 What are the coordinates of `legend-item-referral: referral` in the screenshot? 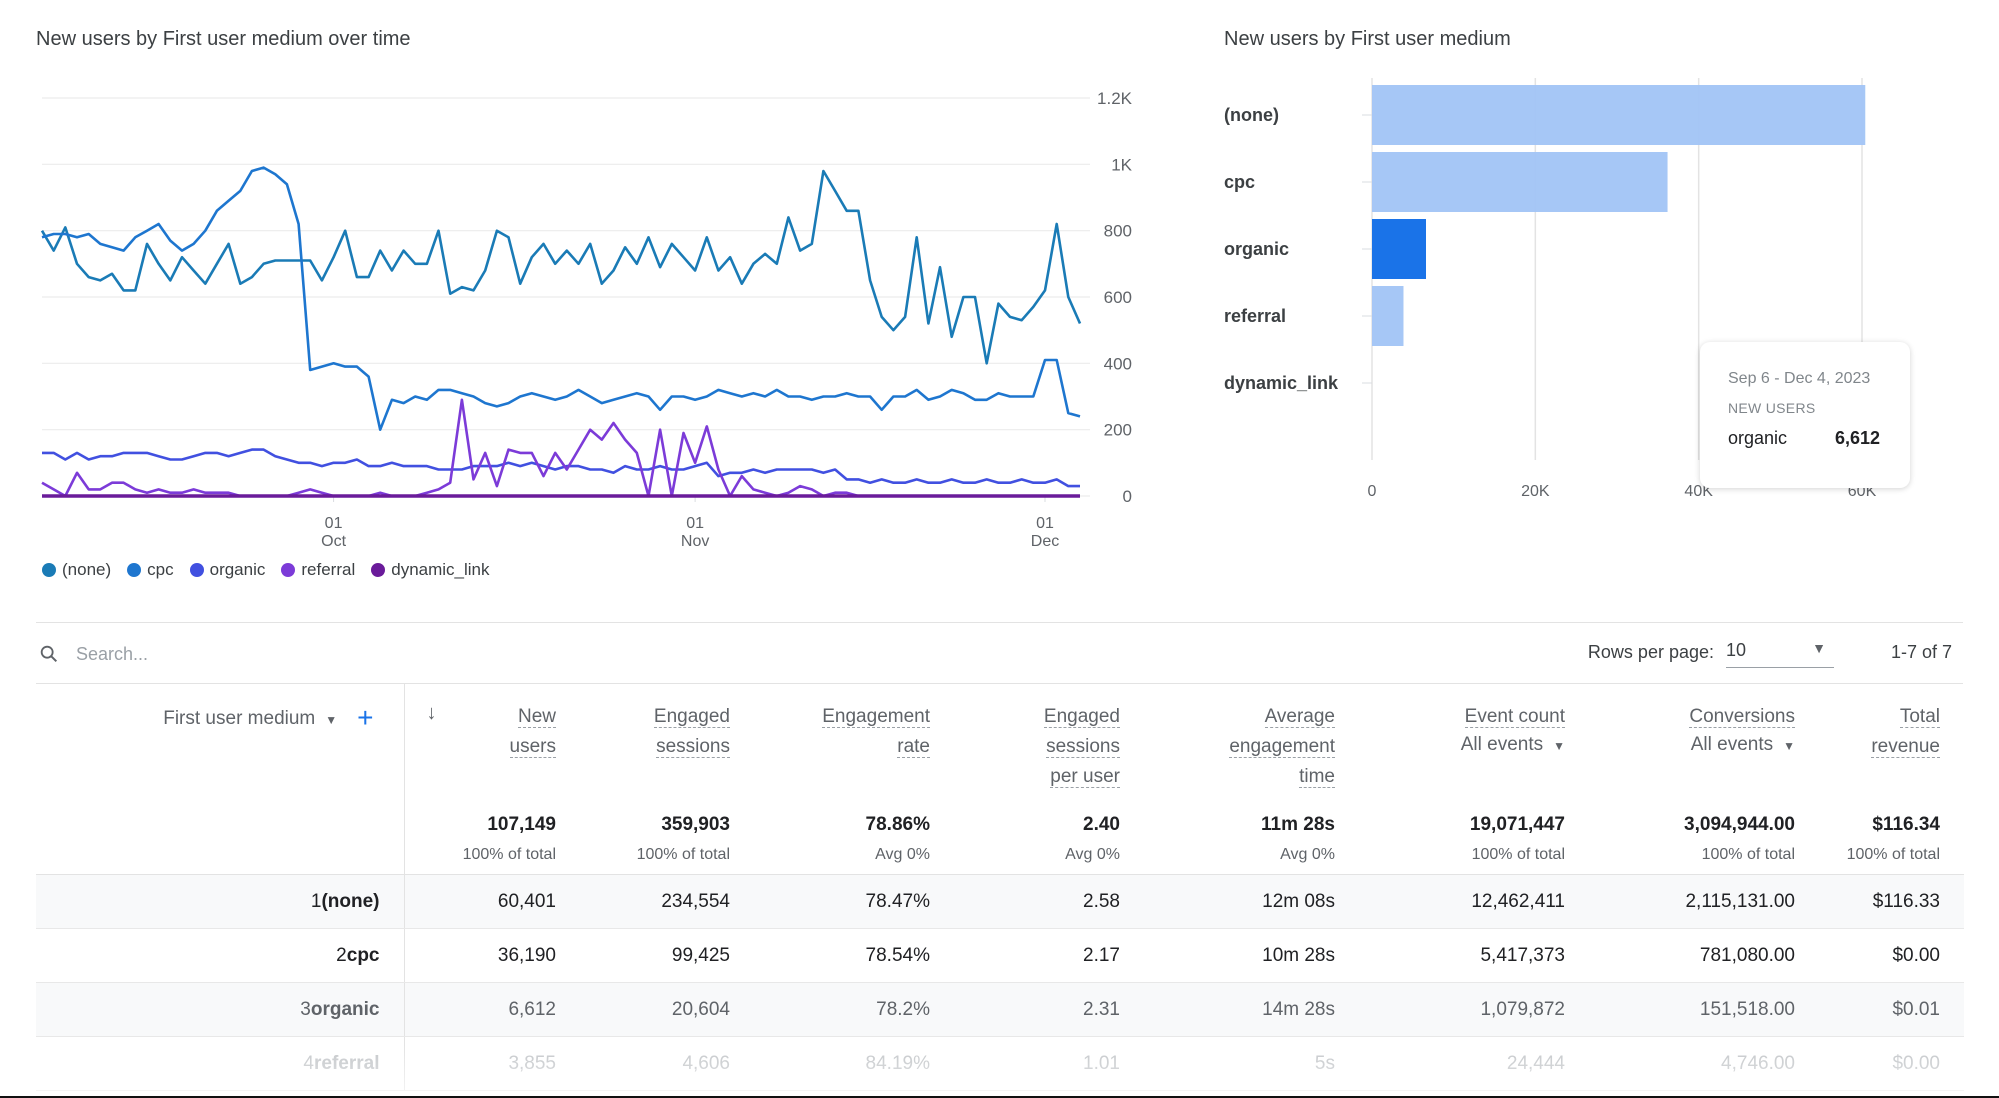 It's located at (318, 570).